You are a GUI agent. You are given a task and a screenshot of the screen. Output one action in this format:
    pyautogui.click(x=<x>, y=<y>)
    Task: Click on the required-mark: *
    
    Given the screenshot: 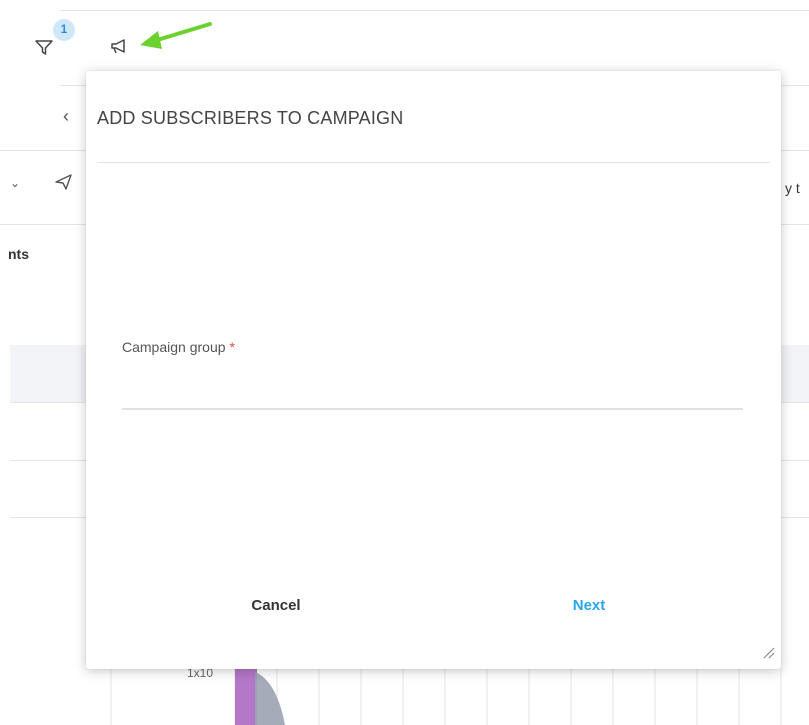 What is the action you would take?
    pyautogui.click(x=232, y=347)
    